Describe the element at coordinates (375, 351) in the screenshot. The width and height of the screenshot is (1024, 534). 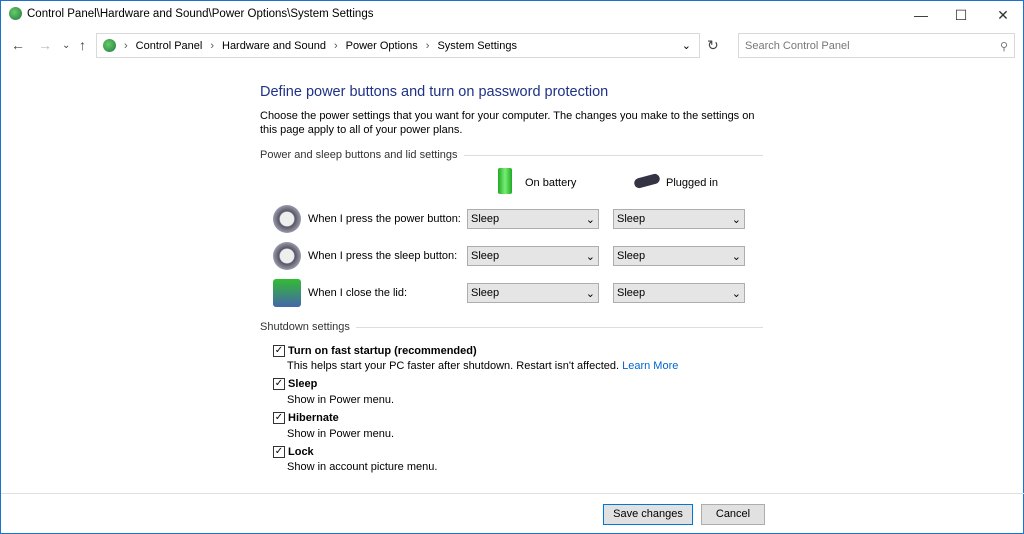
I see `fast-startup-checkbox: ✓ Turn on fast startup (recommended)` at that location.